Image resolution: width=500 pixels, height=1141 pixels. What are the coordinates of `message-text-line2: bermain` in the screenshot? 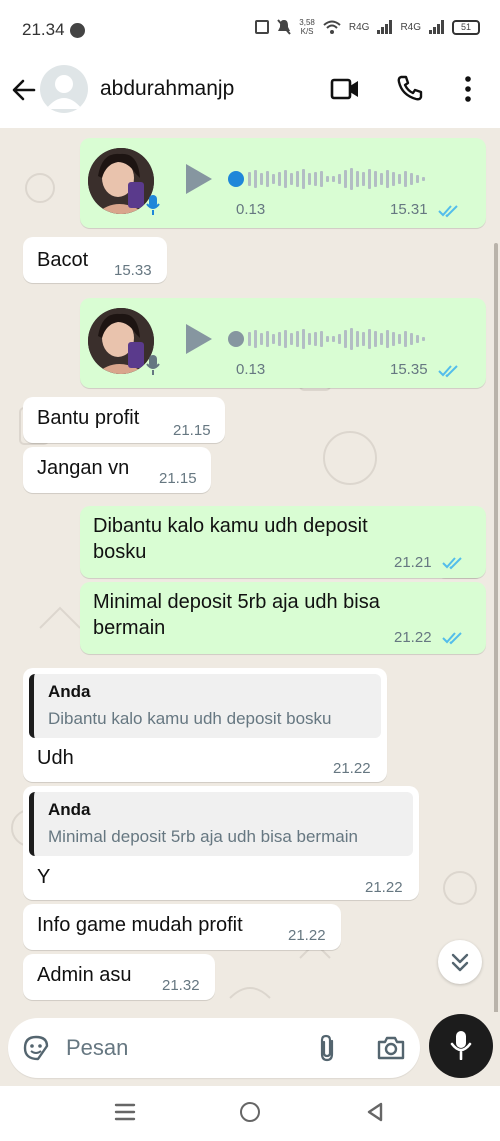 It's located at (129, 628).